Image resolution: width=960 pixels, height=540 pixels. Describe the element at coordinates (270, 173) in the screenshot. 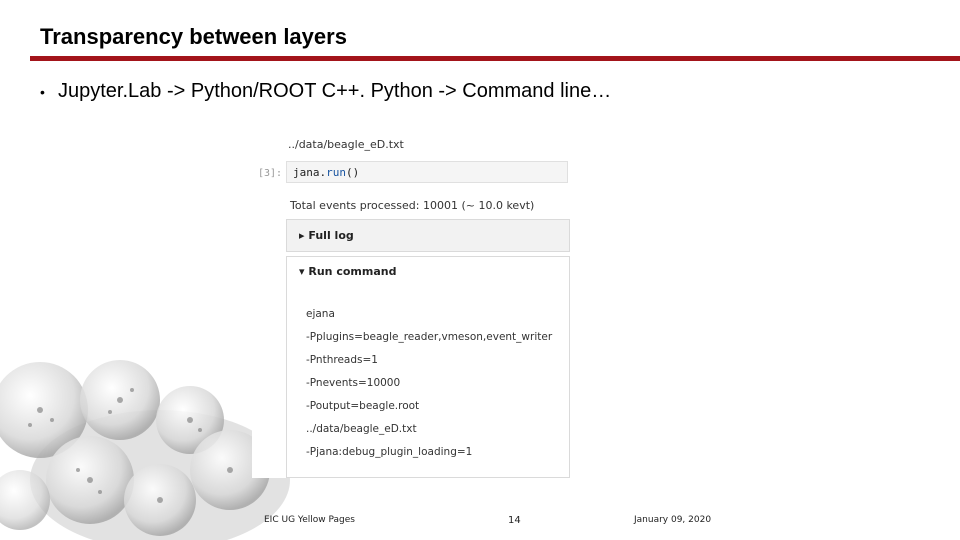

I see `cell-prompt: [3]:` at that location.